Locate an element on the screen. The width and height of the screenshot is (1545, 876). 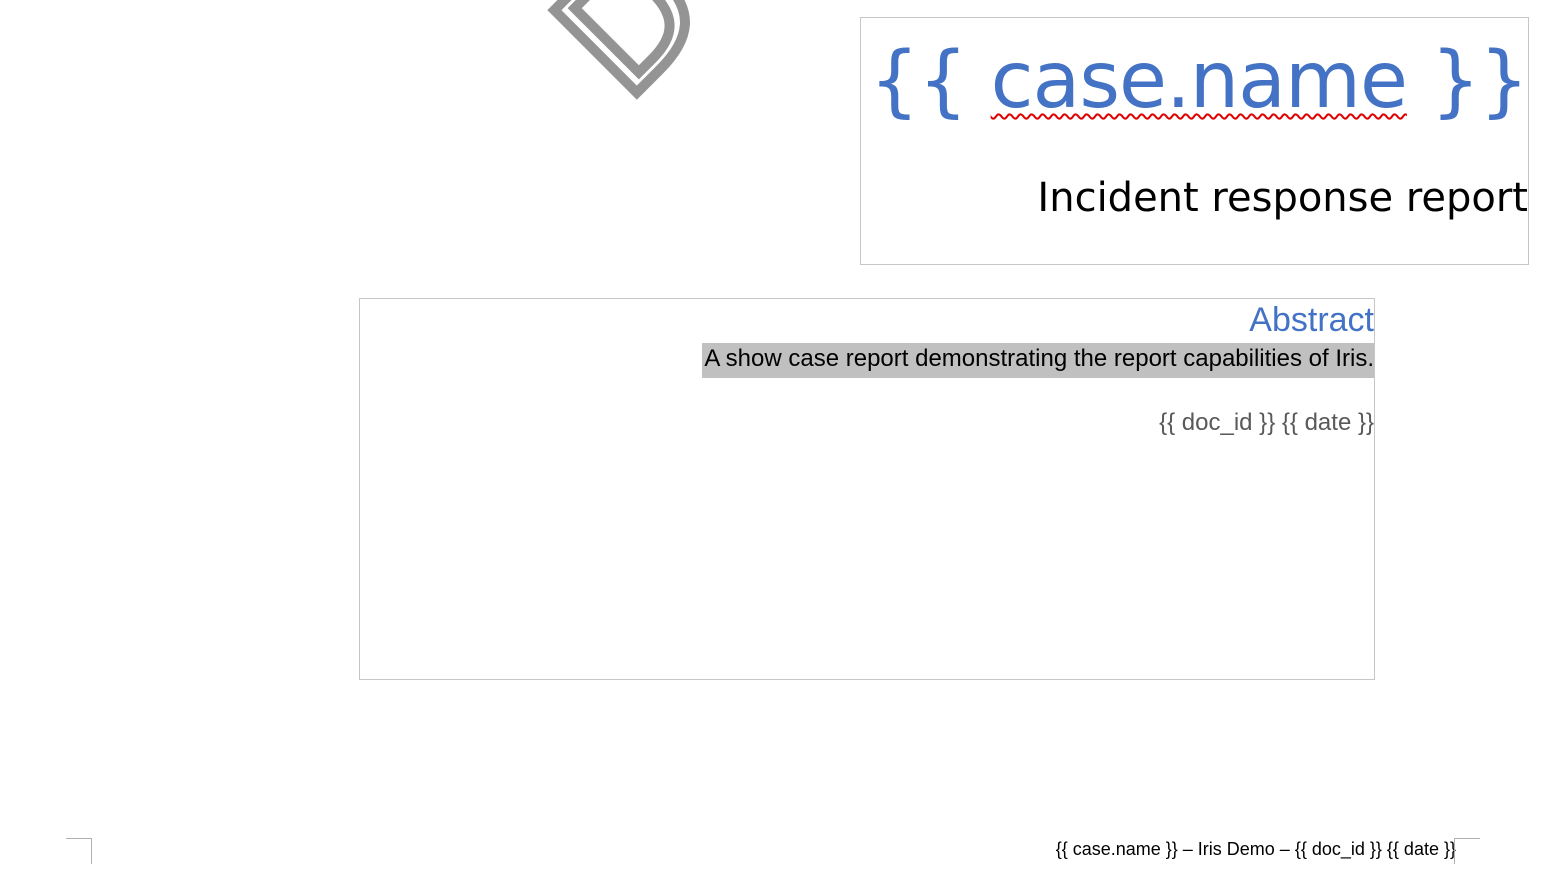
case-name-open: {{ is located at coordinates (930, 81).